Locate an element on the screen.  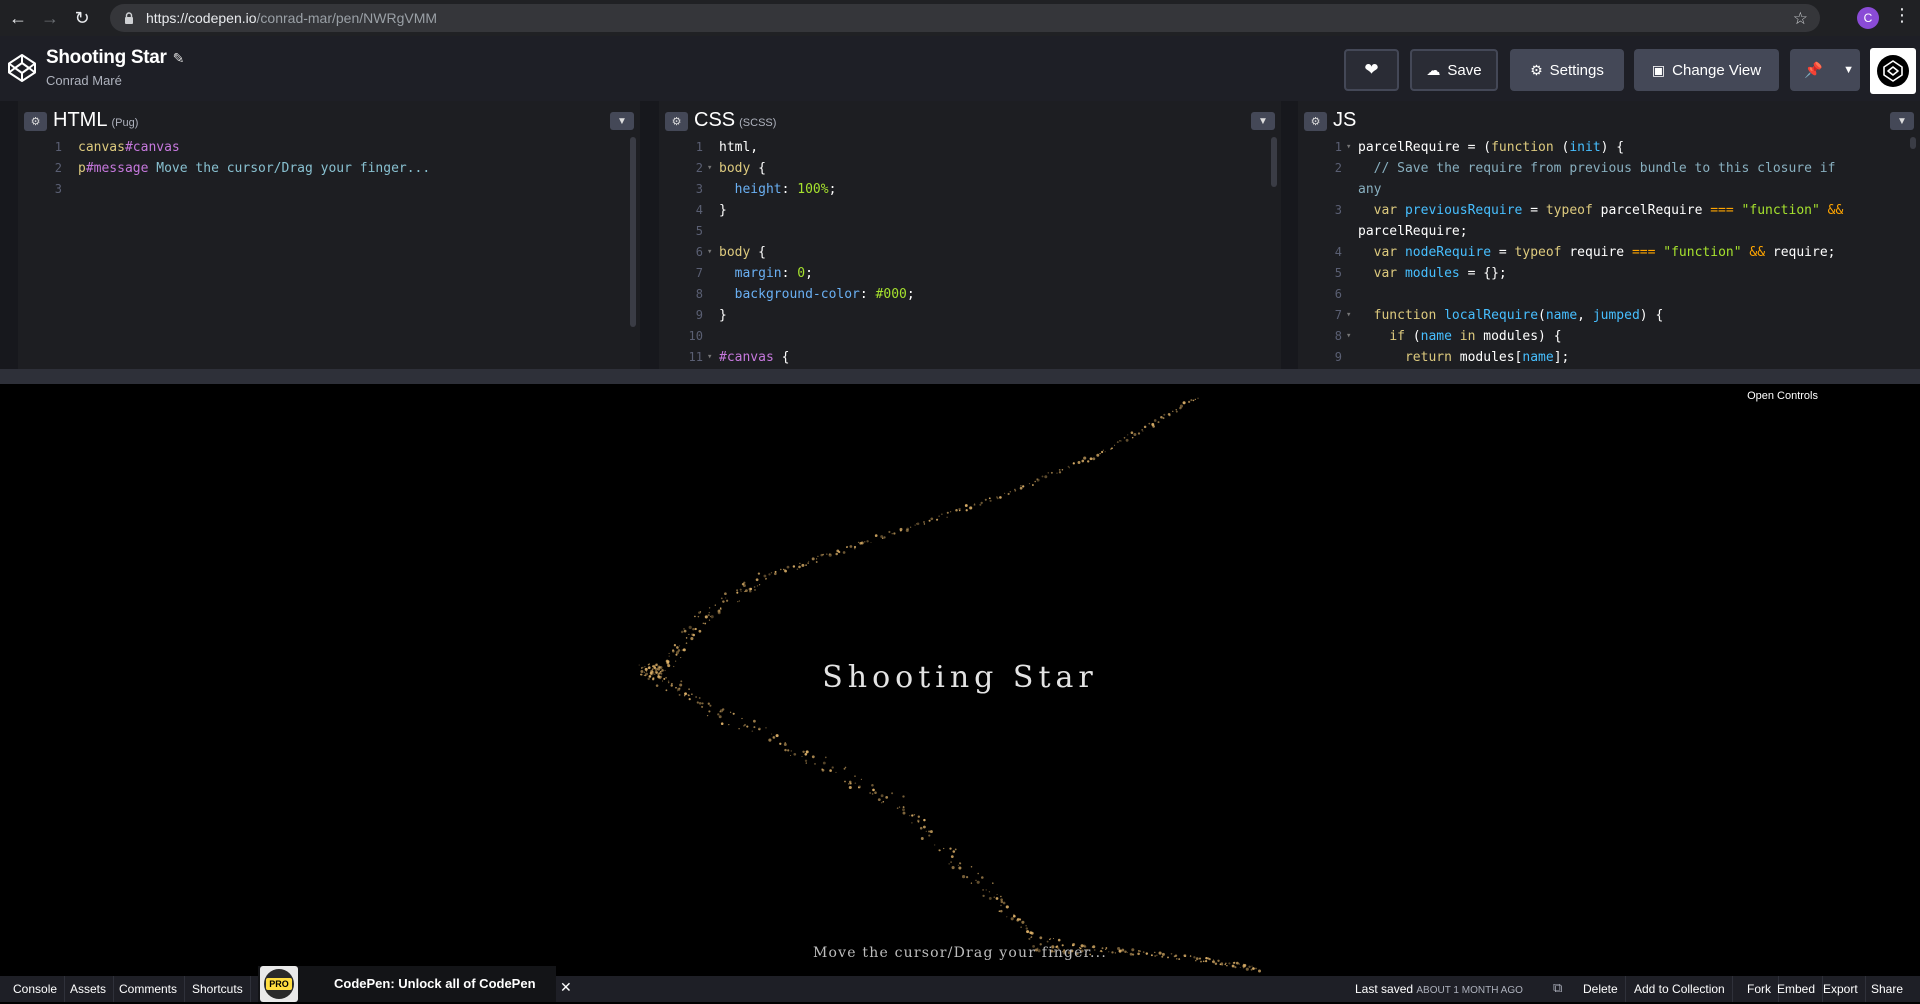
codepen-avatar-icon is located at coordinates (1893, 71).